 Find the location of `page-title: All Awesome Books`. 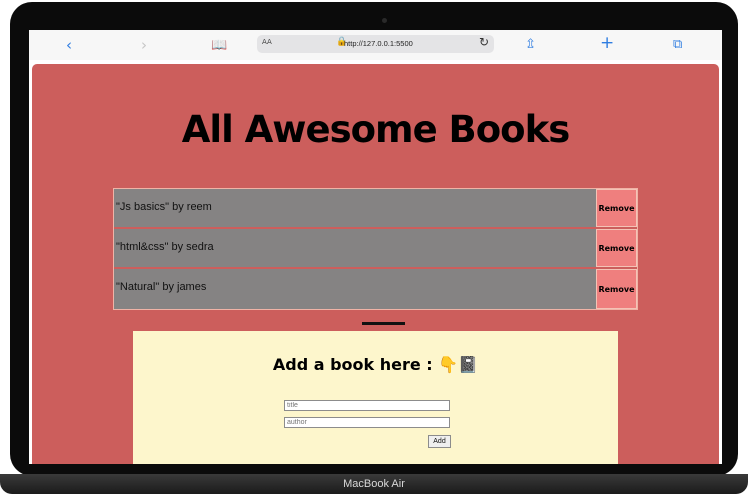

page-title: All Awesome Books is located at coordinates (375, 129).